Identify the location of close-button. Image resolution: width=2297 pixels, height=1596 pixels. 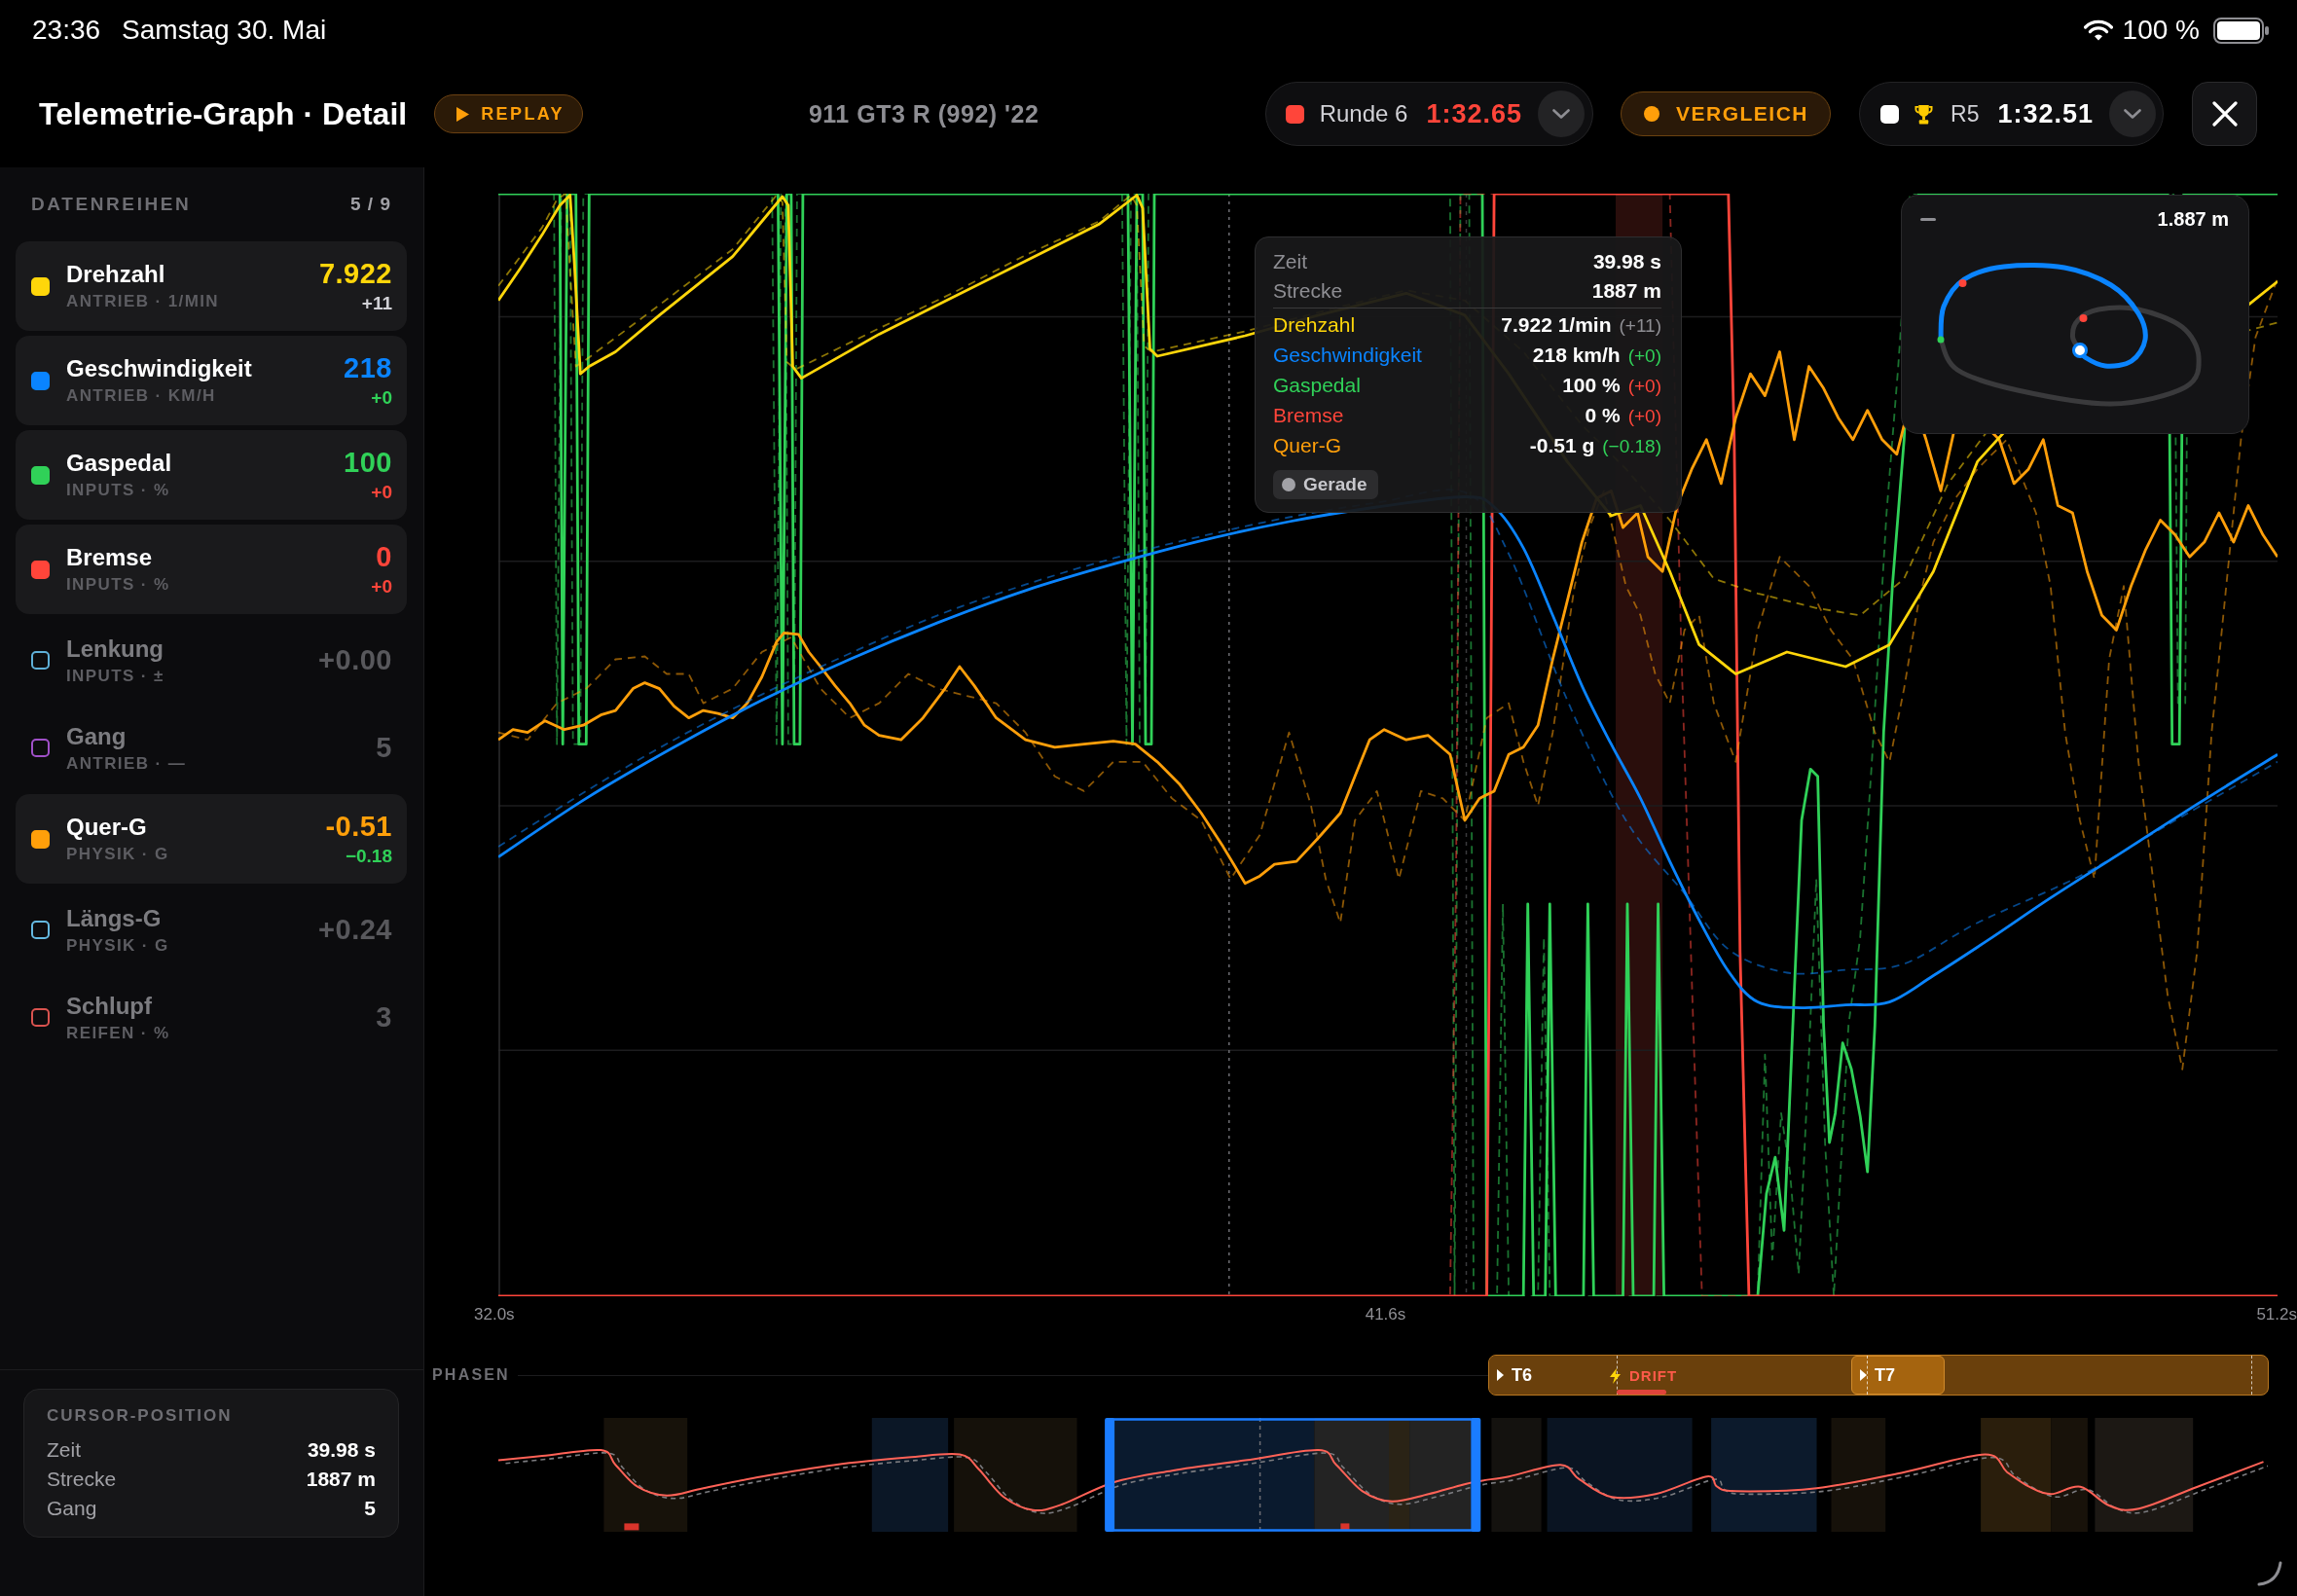
(2224, 114).